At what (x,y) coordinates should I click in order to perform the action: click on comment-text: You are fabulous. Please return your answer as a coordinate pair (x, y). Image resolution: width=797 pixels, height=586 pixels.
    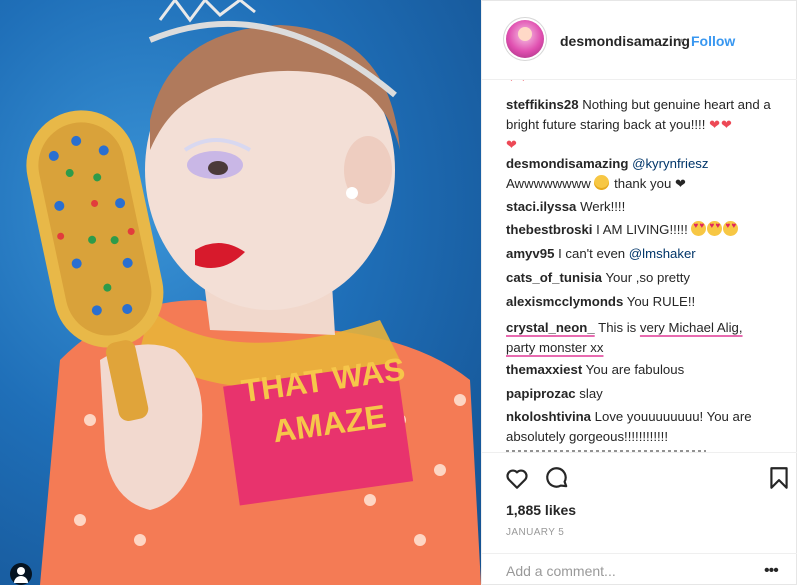
    Looking at the image, I should click on (635, 369).